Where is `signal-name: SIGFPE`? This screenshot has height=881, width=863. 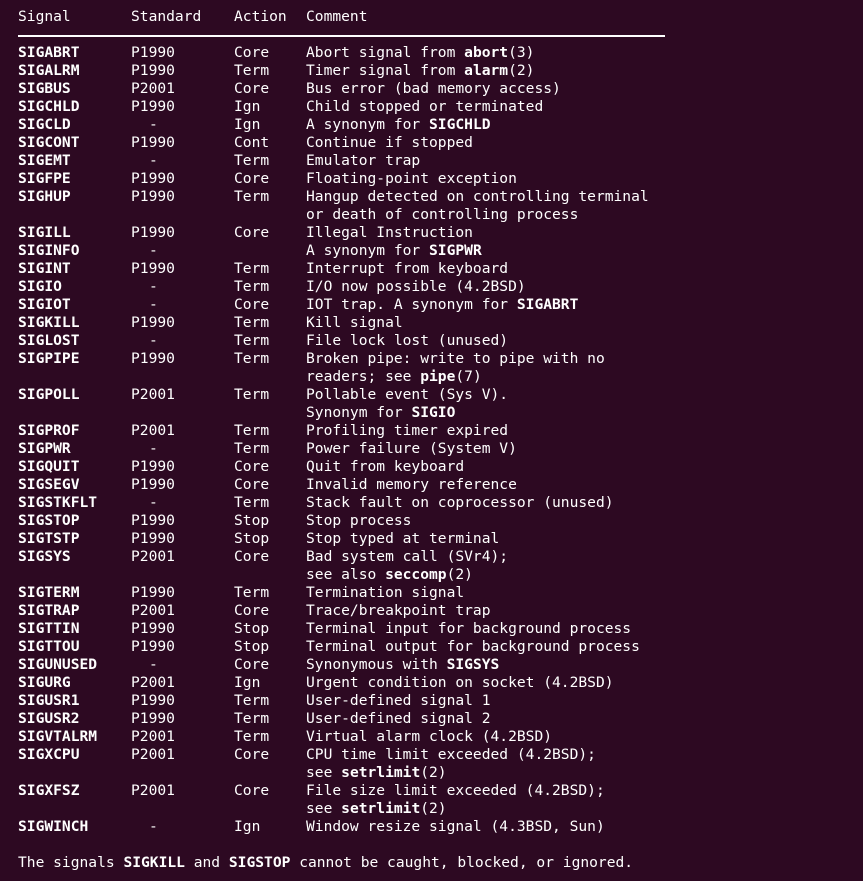 signal-name: SIGFPE is located at coordinates (44, 178).